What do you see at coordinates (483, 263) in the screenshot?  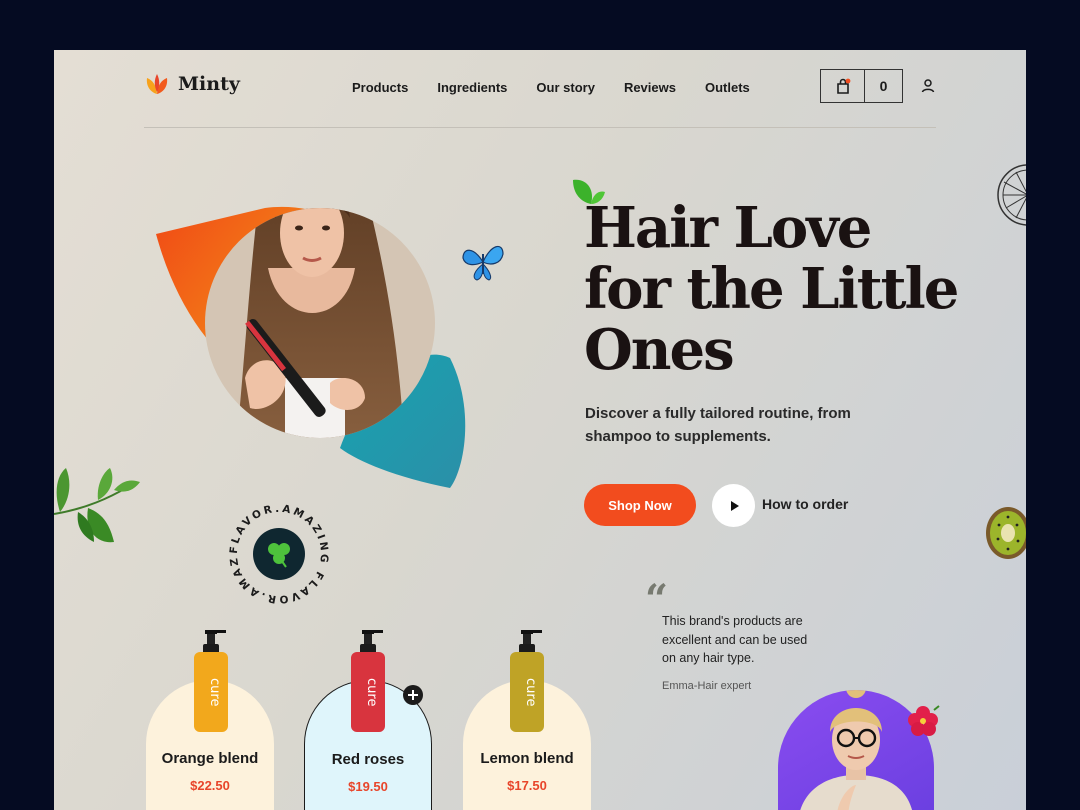 I see `butterfly-icon` at bounding box center [483, 263].